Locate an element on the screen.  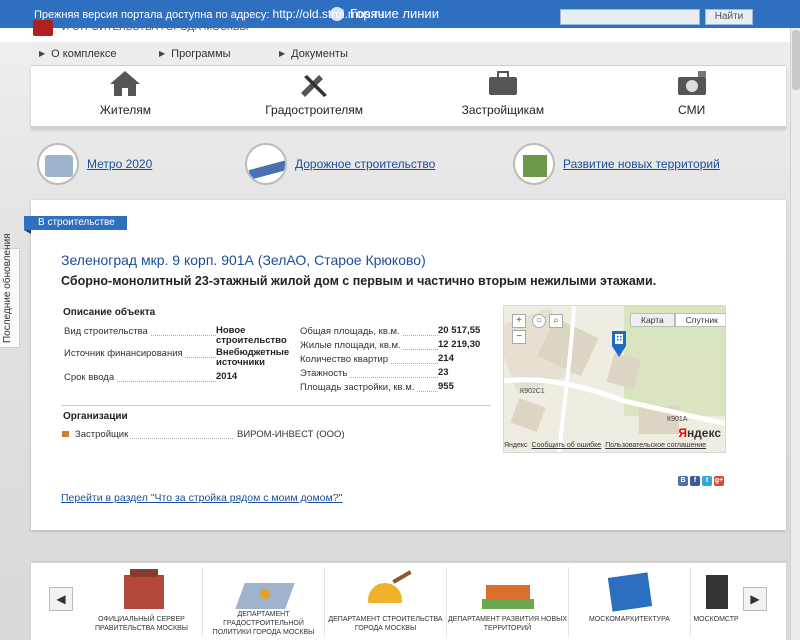
menu-item-label: О комплексе is located at coordinates (84, 53).